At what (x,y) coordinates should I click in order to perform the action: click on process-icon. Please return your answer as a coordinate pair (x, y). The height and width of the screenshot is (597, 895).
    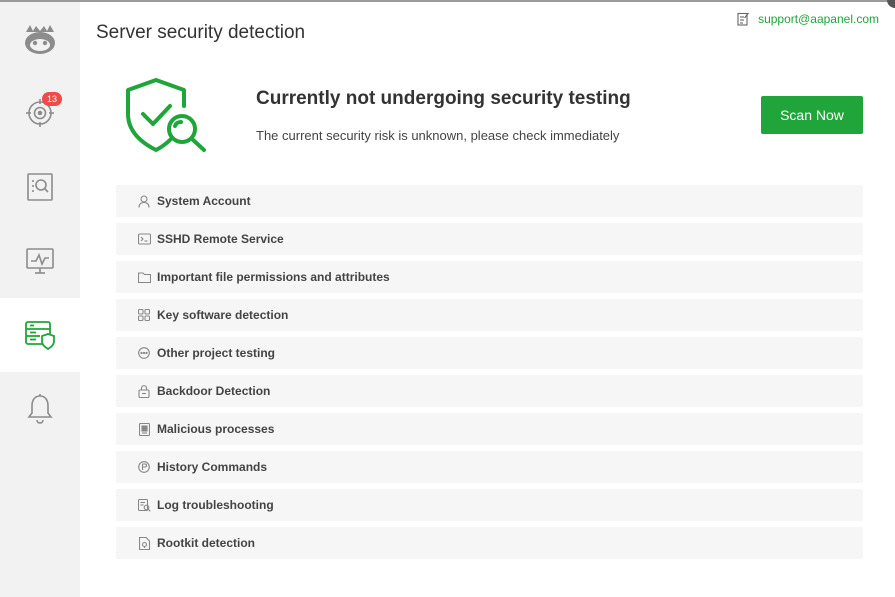
    Looking at the image, I should click on (144, 429).